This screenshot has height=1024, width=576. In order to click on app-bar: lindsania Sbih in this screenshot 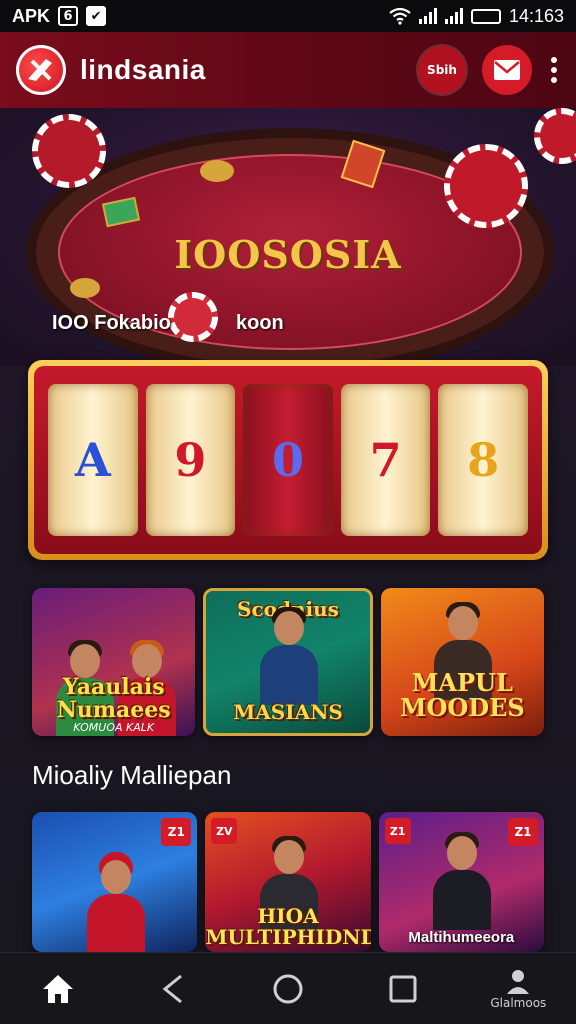, I will do `click(288, 70)`.